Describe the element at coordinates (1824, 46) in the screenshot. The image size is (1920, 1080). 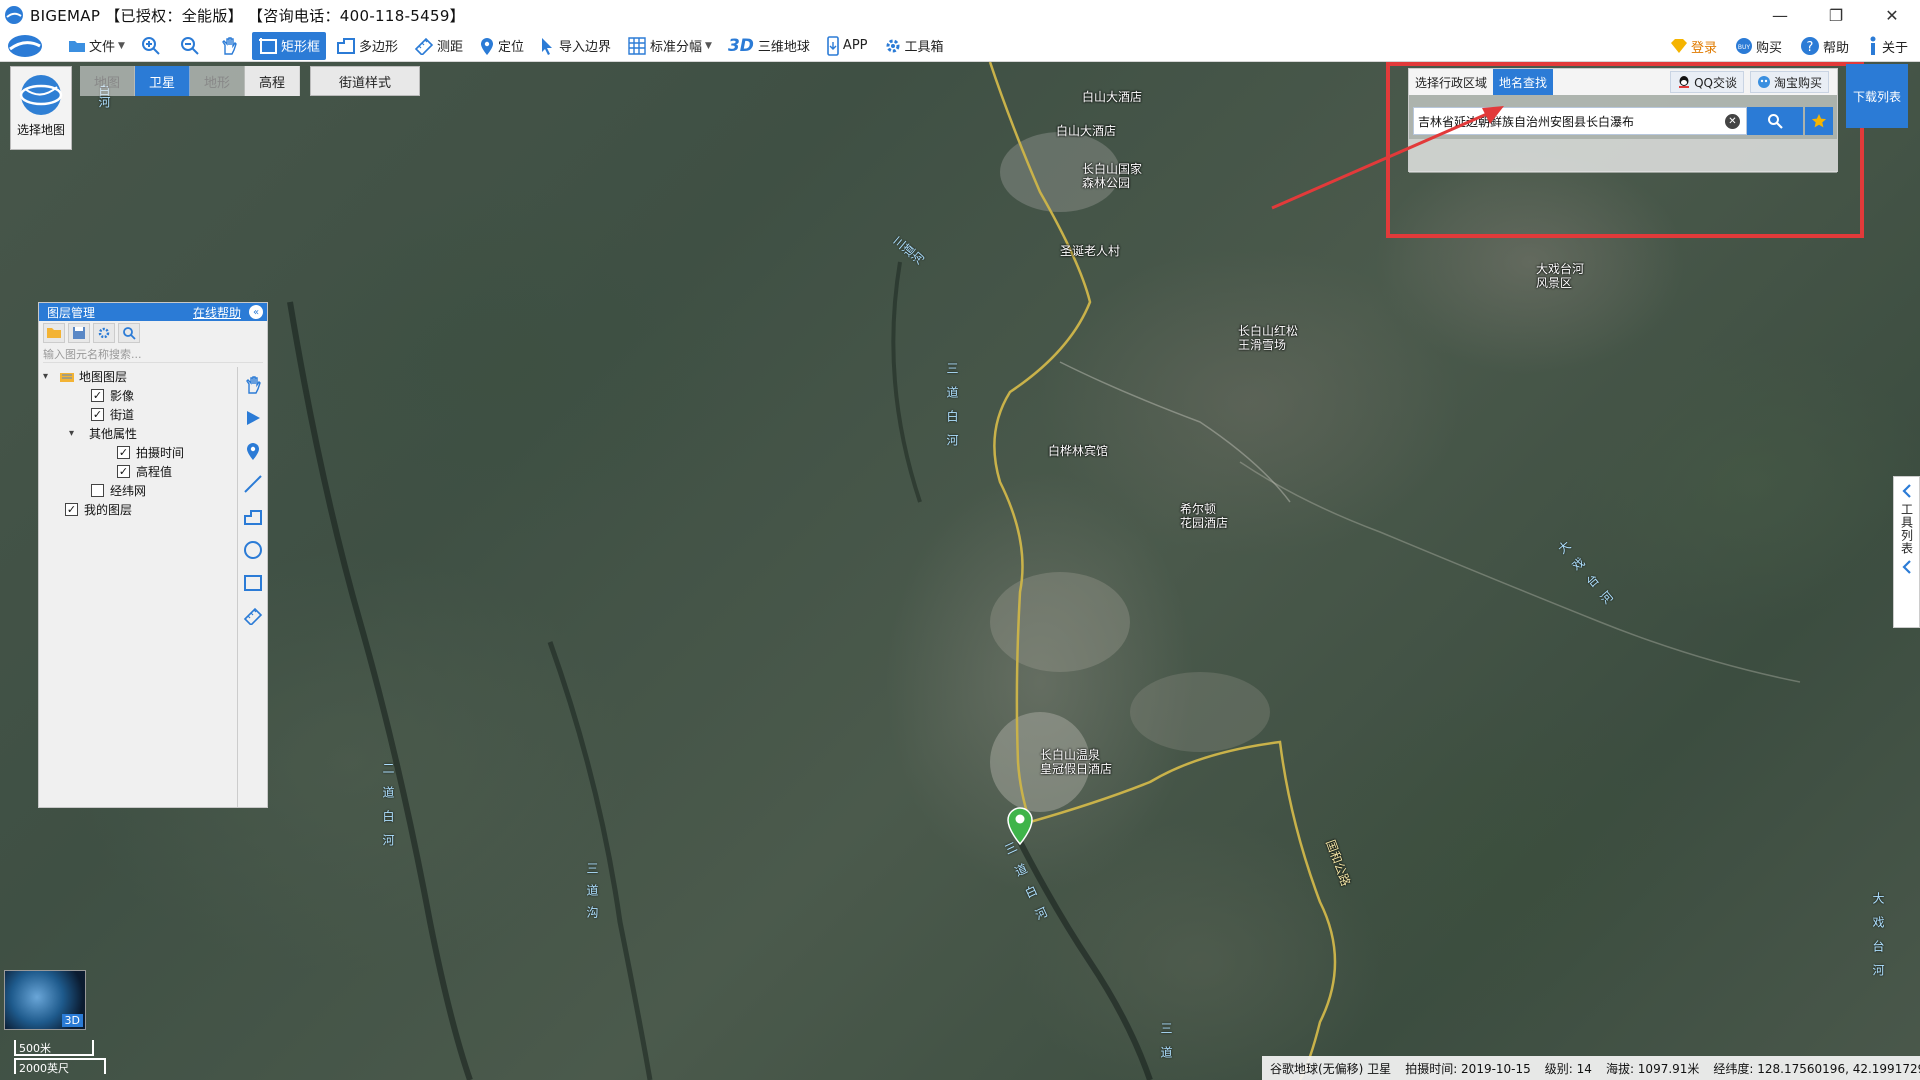
I see `help-button: ? 帮助` at that location.